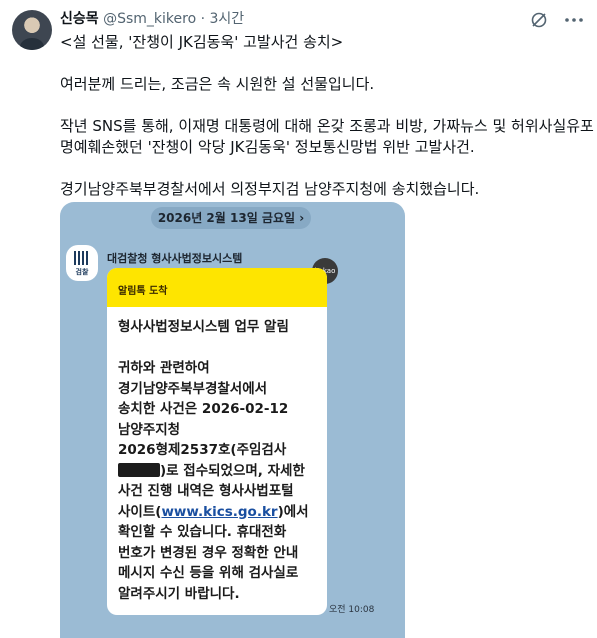  What do you see at coordinates (149, 429) in the screenshot?
I see `message-line: 남양주지청` at bounding box center [149, 429].